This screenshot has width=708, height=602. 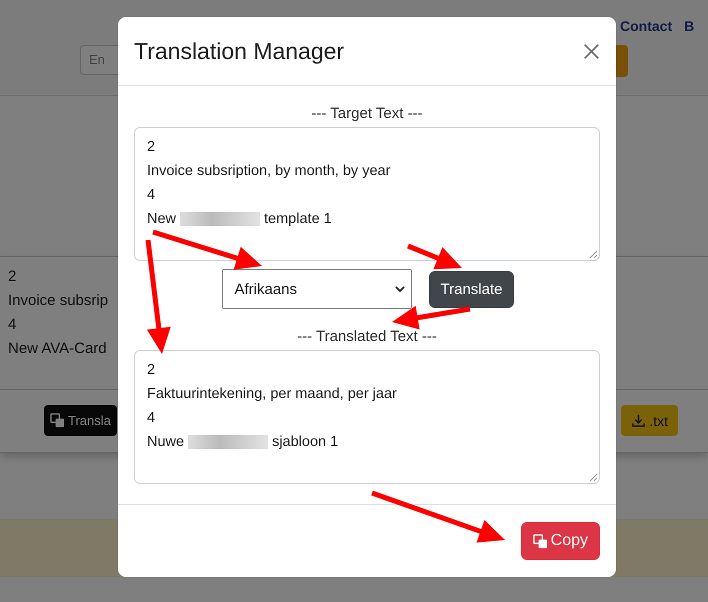 What do you see at coordinates (58, 301) in the screenshot?
I see `text-line: Invoice subsrip` at bounding box center [58, 301].